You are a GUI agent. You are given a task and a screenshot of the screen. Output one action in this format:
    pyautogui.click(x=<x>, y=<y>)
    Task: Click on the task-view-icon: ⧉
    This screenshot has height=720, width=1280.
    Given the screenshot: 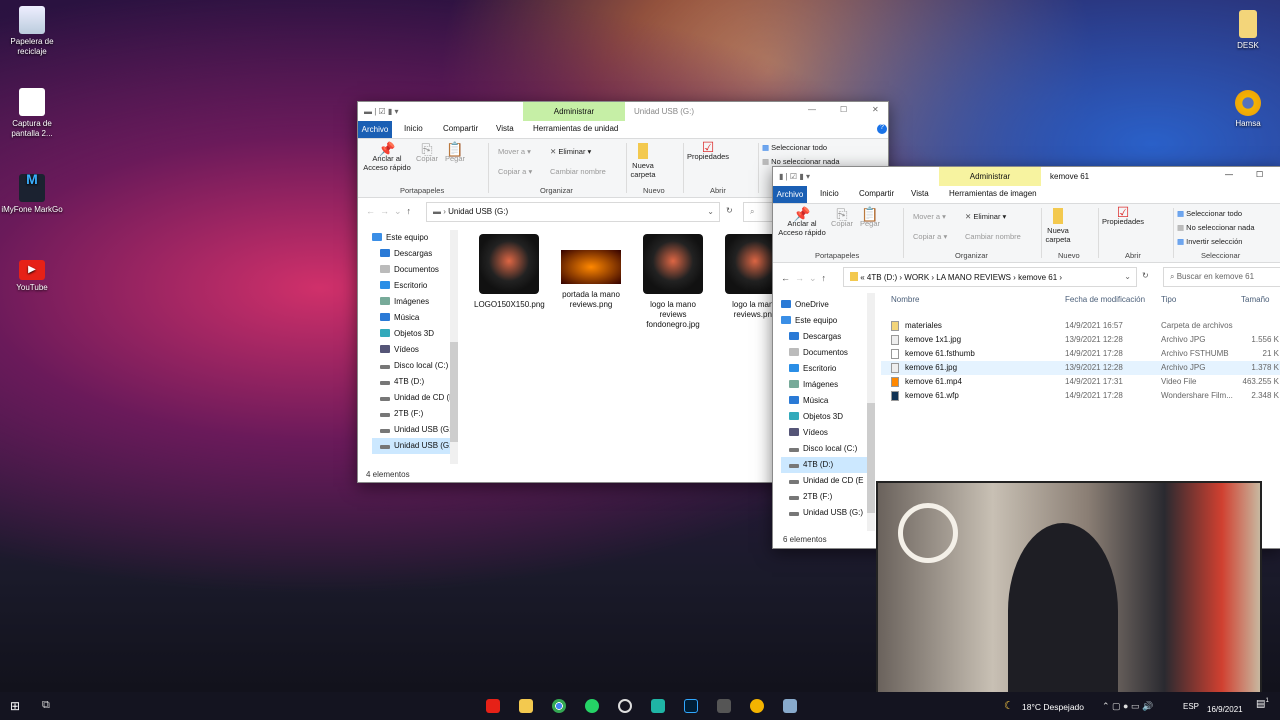 What is the action you would take?
    pyautogui.click(x=46, y=705)
    